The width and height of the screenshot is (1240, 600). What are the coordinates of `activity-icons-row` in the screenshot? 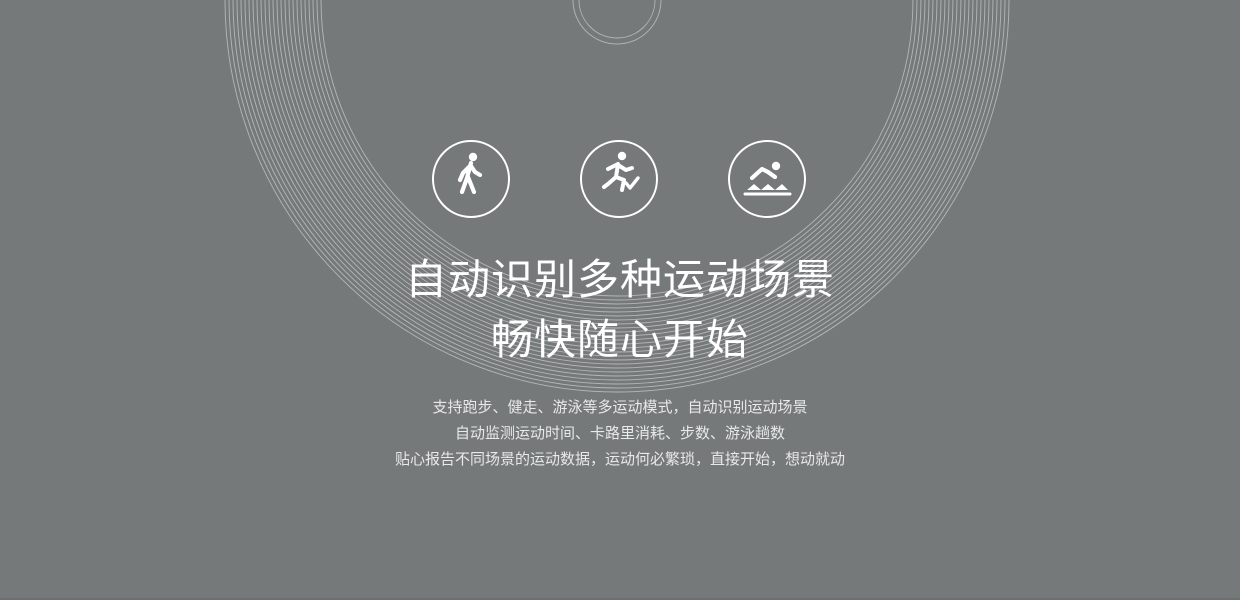 It's located at (620, 181).